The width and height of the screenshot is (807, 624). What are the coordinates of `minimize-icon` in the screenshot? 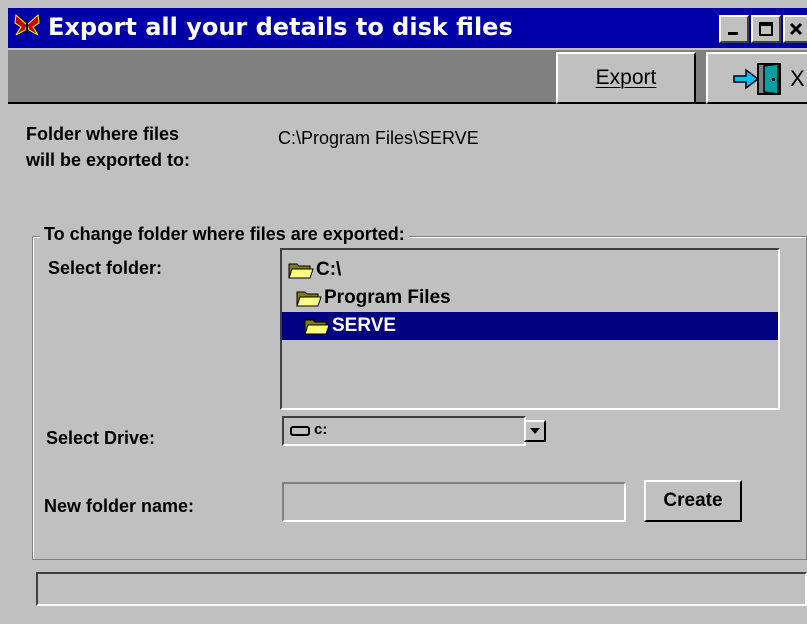 It's located at (733, 33).